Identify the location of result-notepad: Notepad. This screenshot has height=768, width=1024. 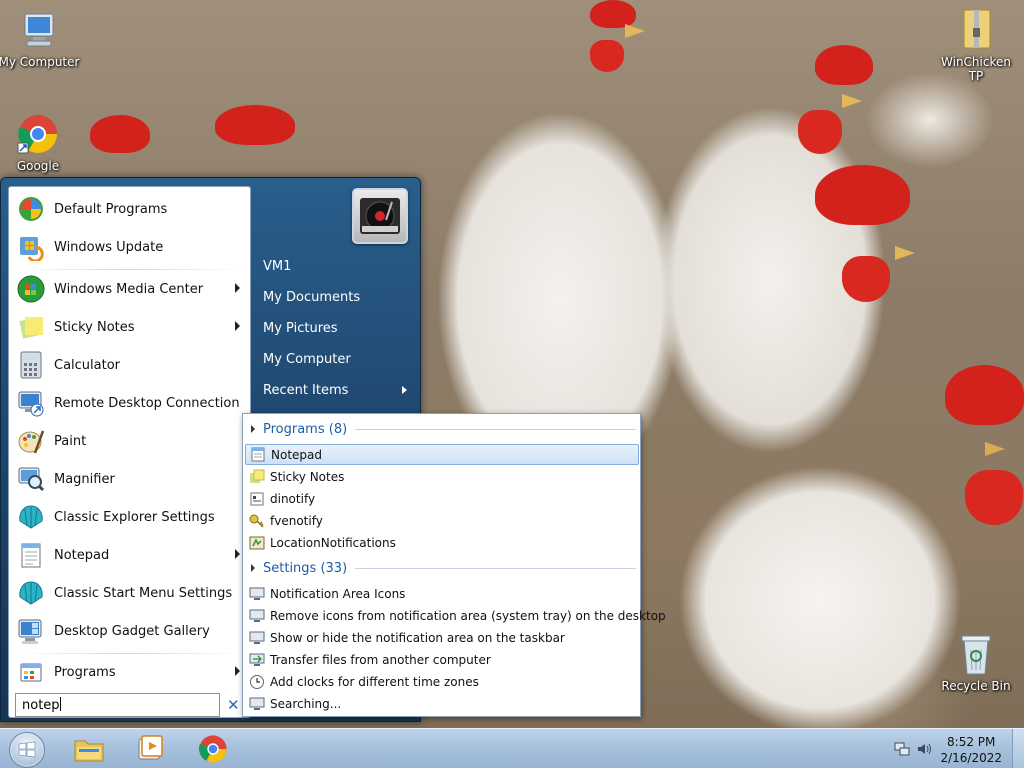
(442, 454).